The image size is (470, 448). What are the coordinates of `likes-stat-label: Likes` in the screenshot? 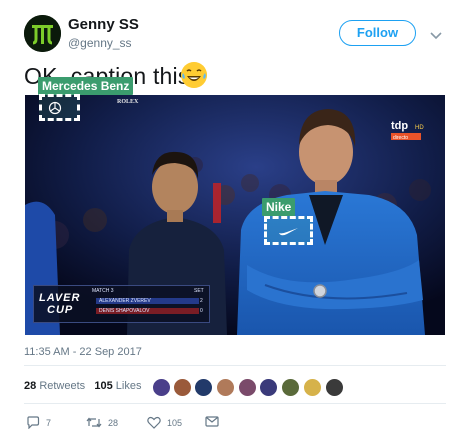 It's located at (128, 386).